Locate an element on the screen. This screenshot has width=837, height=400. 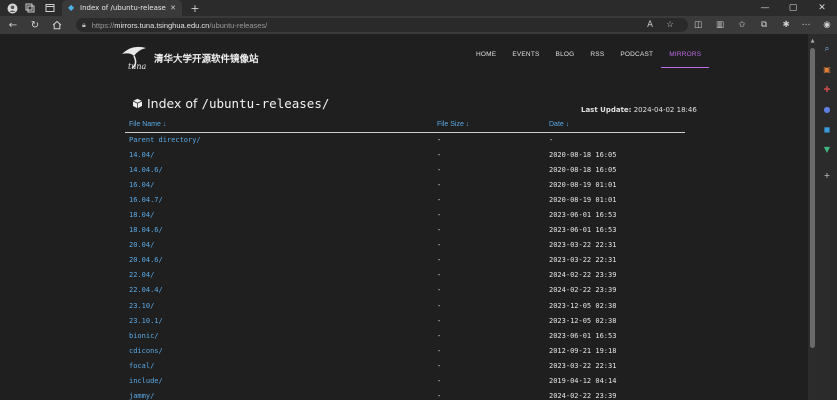
shopping-icon: ▣ is located at coordinates (827, 69).